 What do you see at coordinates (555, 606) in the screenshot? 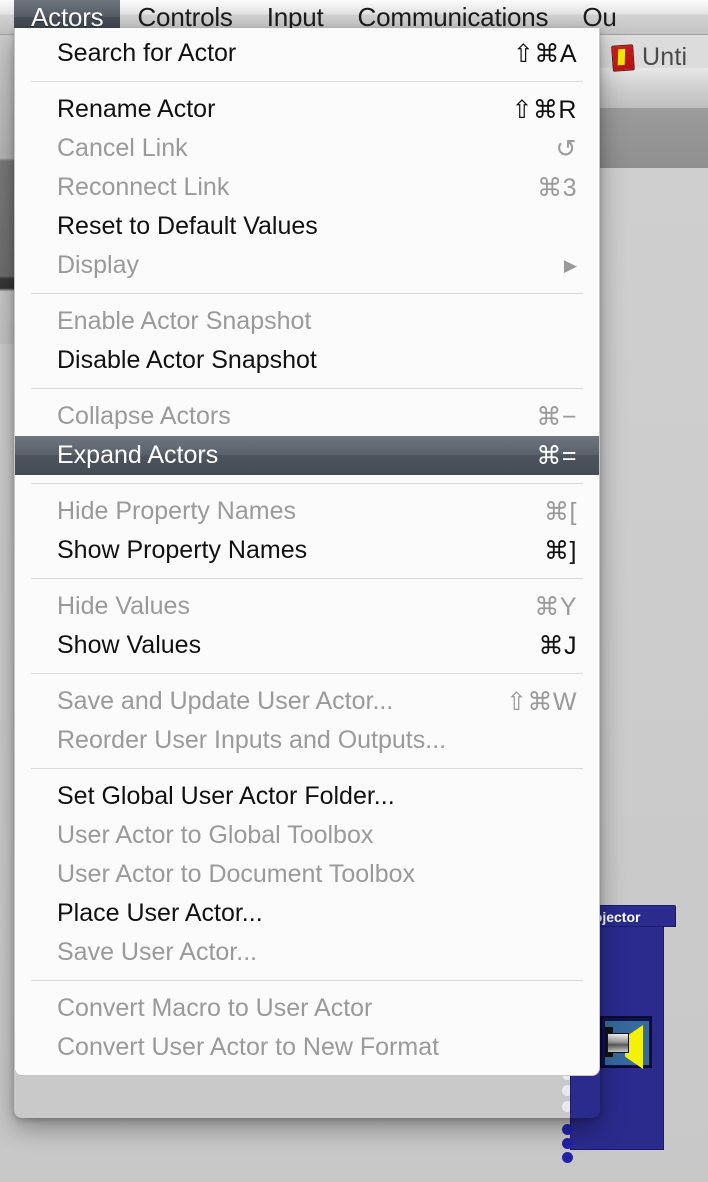
I see `menu-item-shortcut: ⌘Y` at bounding box center [555, 606].